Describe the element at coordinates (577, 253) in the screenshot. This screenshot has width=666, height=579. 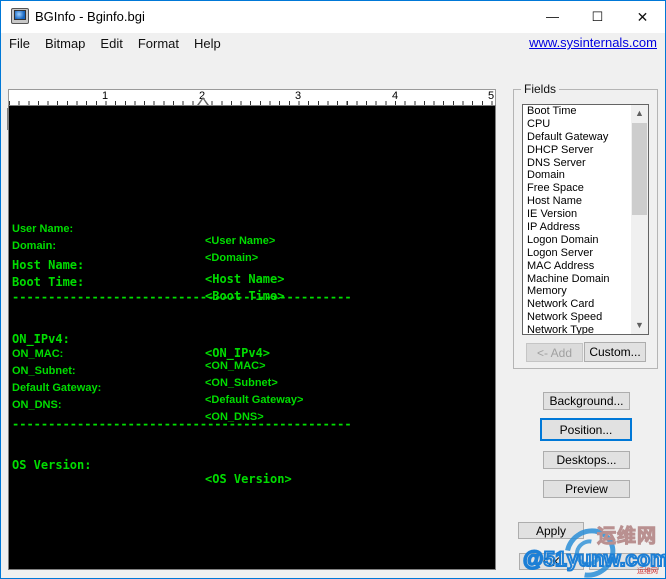
I see `field-list-item: Logon Server` at that location.